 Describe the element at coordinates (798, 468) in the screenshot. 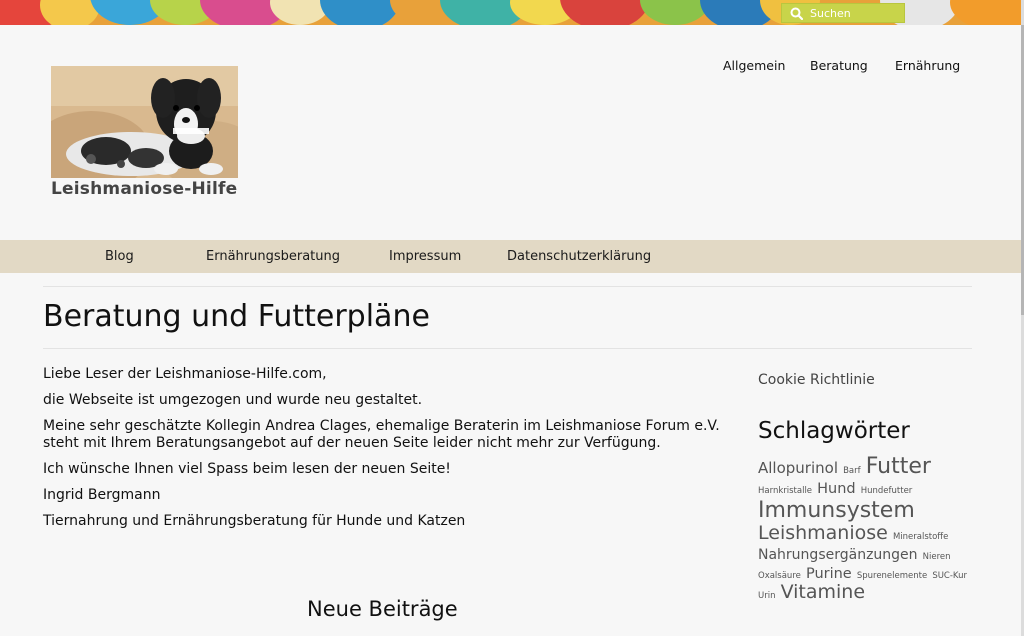

I see `tag-link: Allopurinol` at that location.